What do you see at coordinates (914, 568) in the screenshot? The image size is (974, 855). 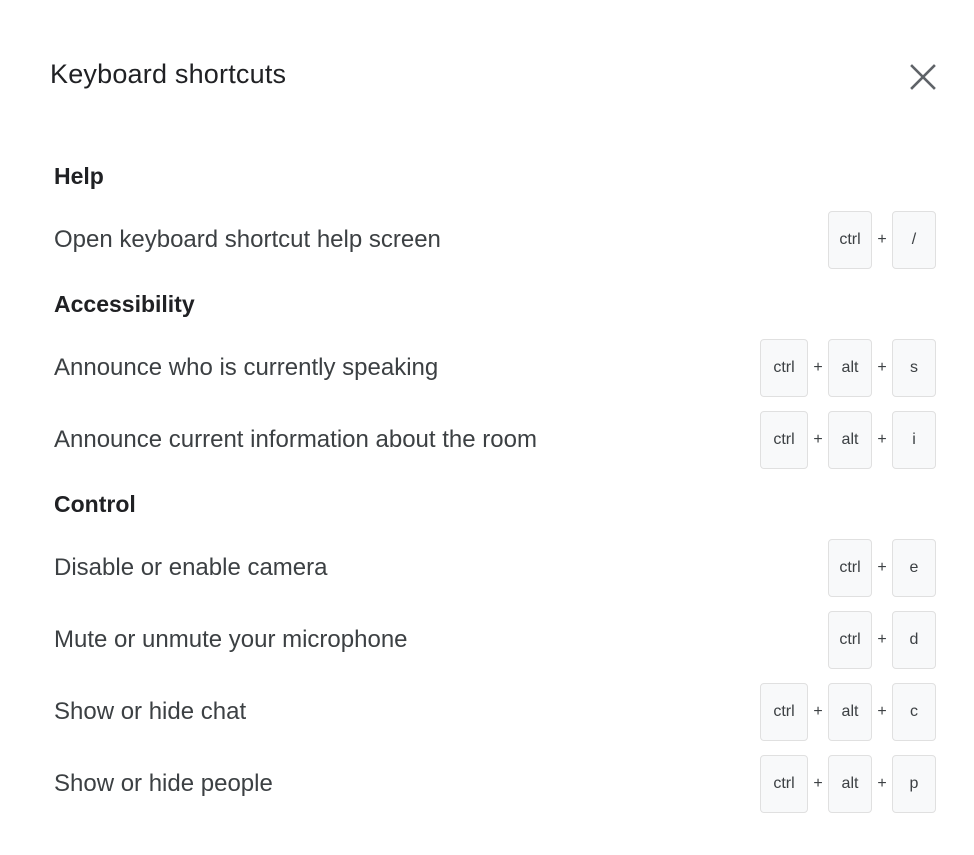 I see `key-cap: e` at bounding box center [914, 568].